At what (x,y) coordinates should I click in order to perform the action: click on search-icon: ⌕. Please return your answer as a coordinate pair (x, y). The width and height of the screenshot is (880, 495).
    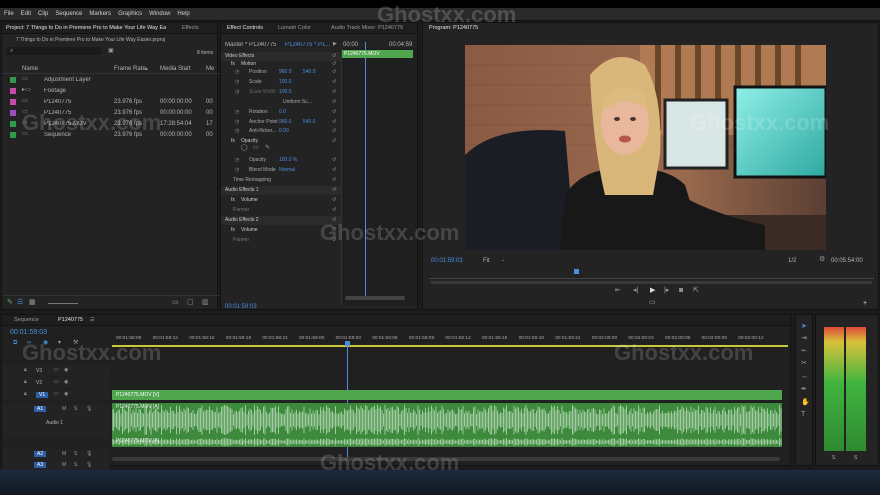
    Looking at the image, I should click on (11, 51).